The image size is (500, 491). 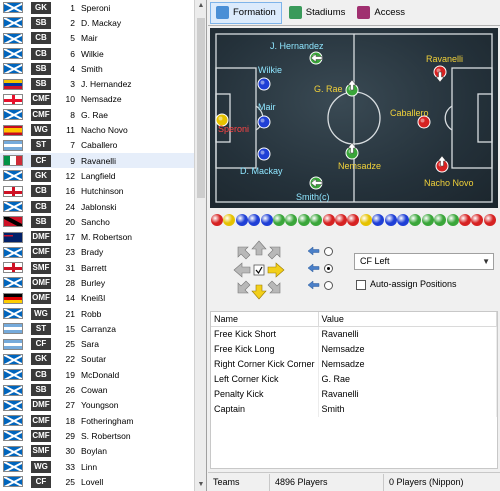 What do you see at coordinates (336, 88) in the screenshot?
I see `pitch-player-marker: G. Rae` at bounding box center [336, 88].